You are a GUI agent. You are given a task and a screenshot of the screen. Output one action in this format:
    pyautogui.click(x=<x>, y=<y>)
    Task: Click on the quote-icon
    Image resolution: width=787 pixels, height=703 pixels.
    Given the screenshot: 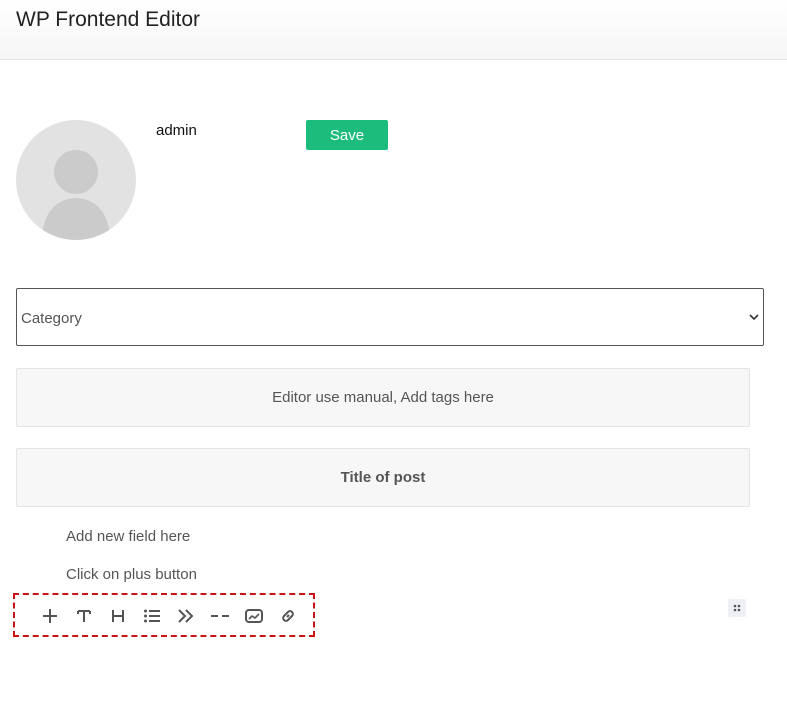 What is the action you would take?
    pyautogui.click(x=186, y=616)
    